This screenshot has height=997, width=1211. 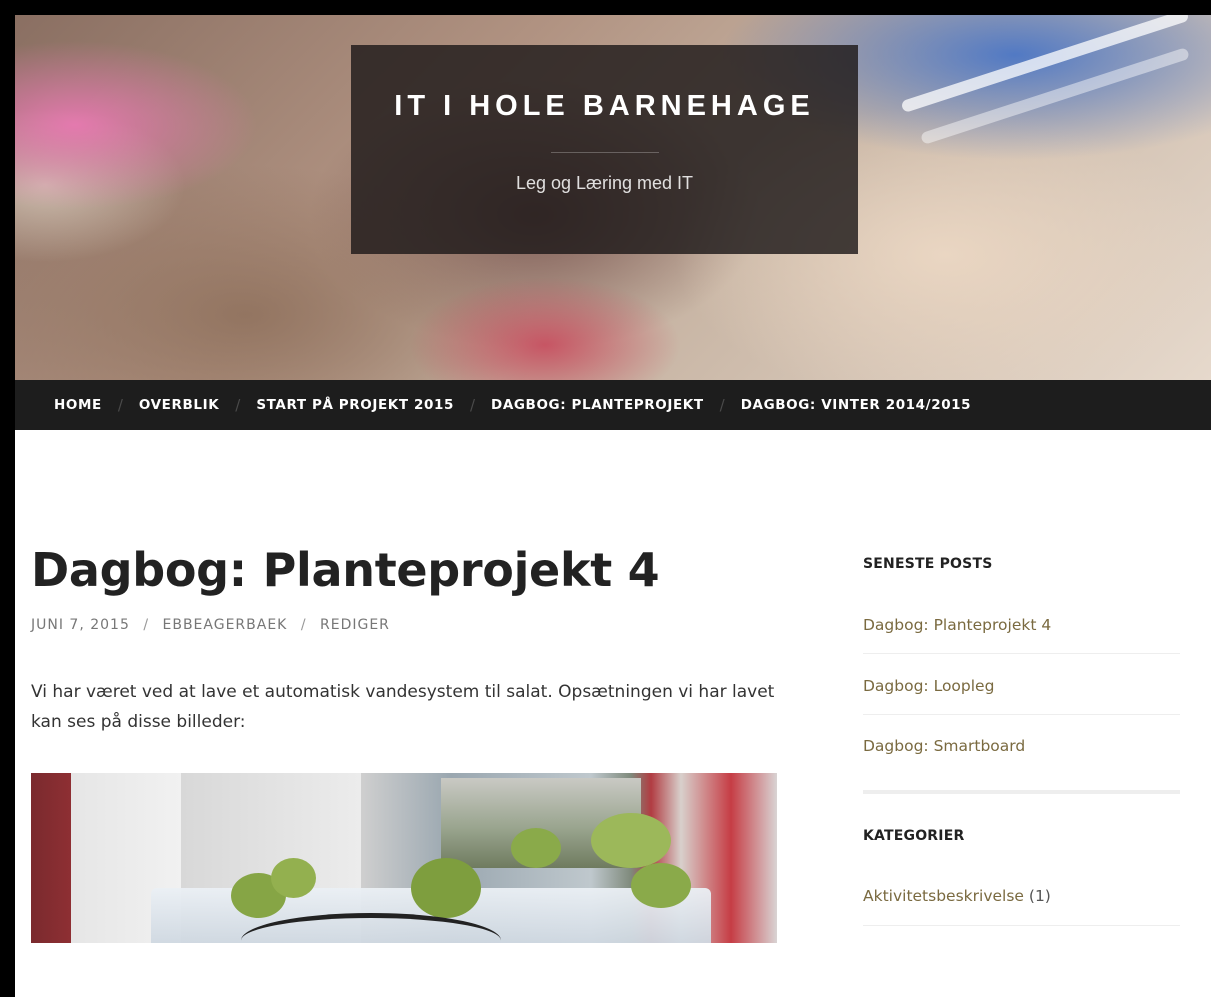 I want to click on category-count: (1), so click(x=1039, y=896).